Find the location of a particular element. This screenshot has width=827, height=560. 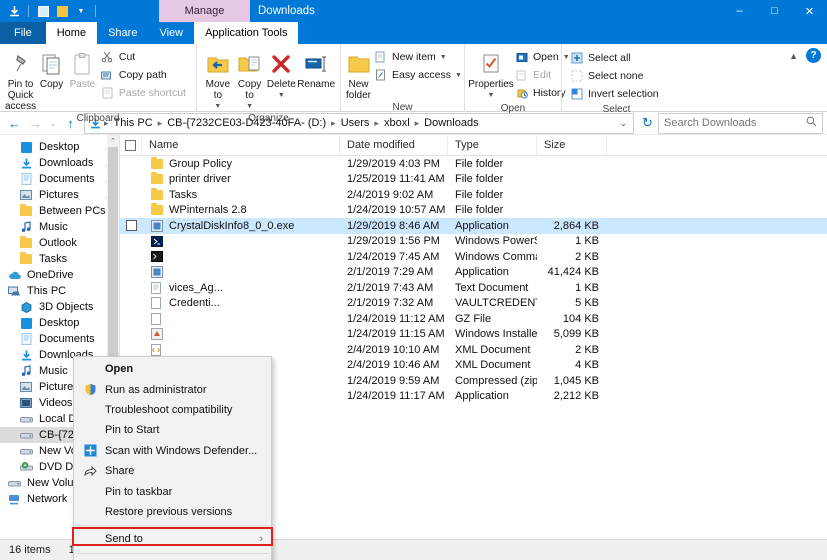

window-controls: – □ ✕ is located at coordinates (774, 11).